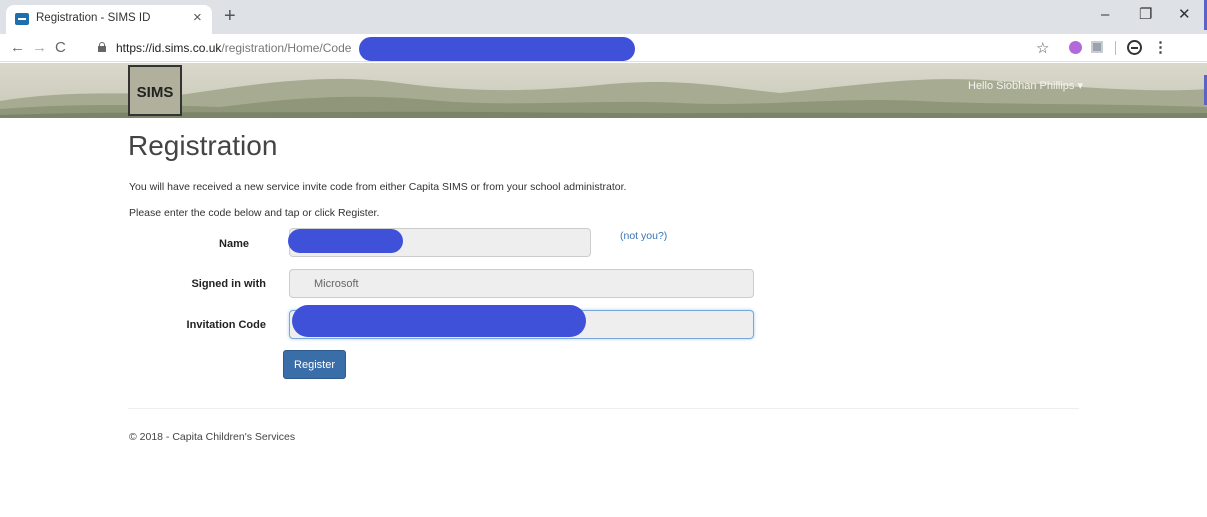 Image resolution: width=1207 pixels, height=517 pixels. I want to click on invitation-code-label: Invitation Code, so click(226, 325).